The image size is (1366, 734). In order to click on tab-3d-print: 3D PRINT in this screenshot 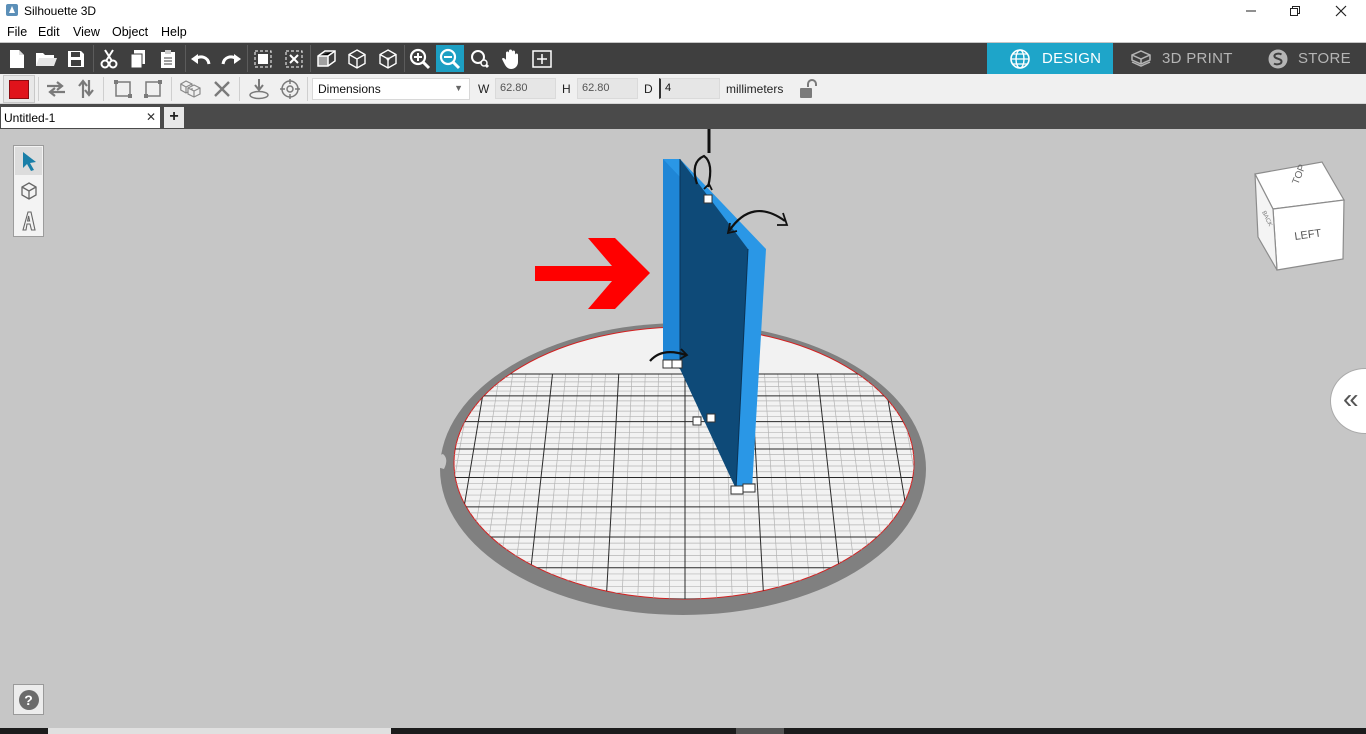, I will do `click(1178, 58)`.